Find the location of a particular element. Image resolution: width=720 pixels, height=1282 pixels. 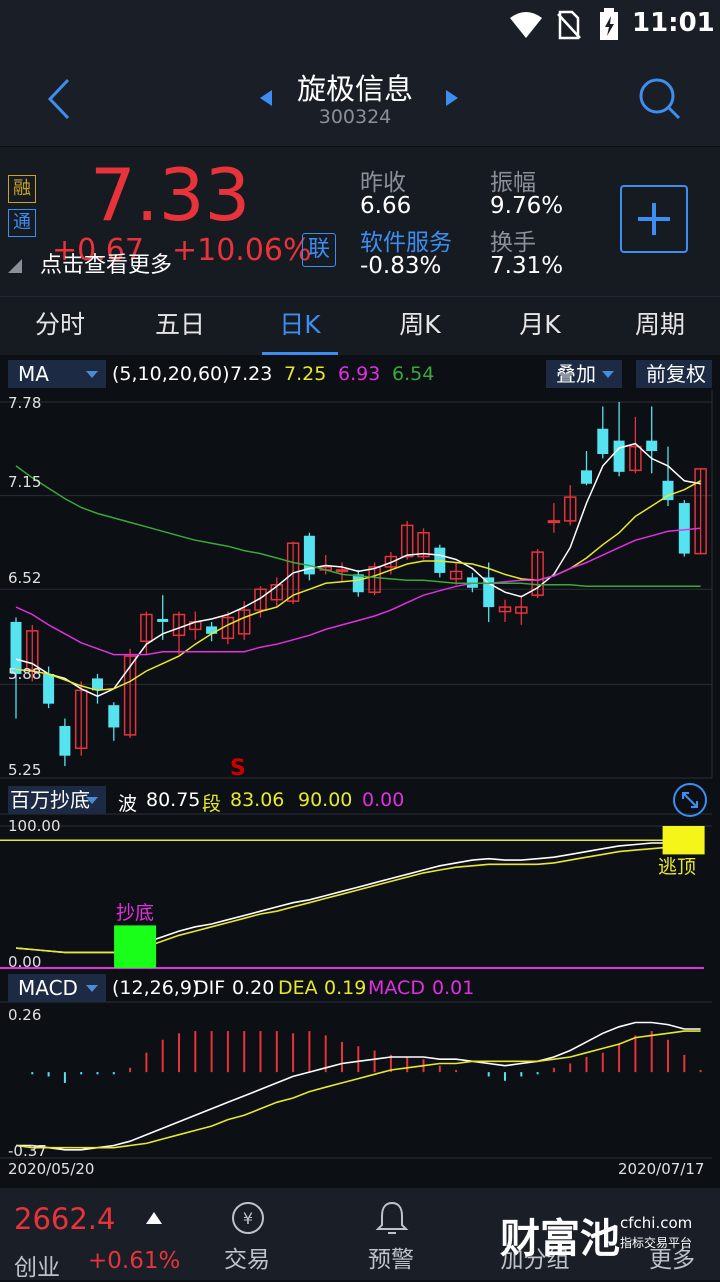

indicator-v4: 0.00 is located at coordinates (383, 800).